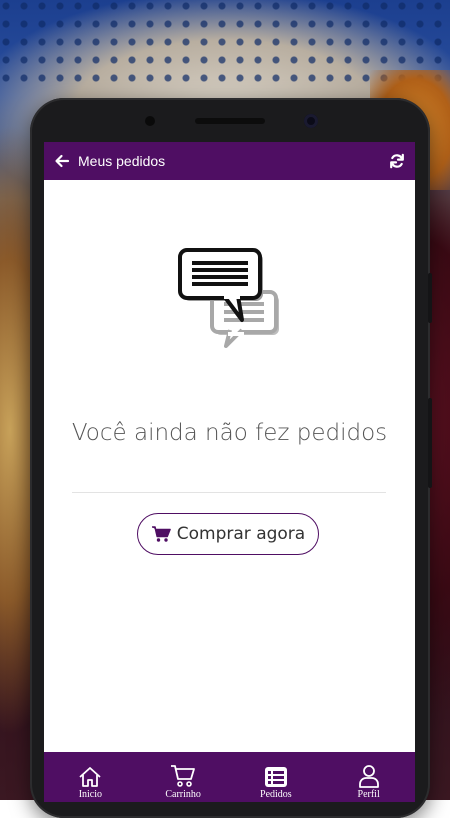 The image size is (450, 818). Describe the element at coordinates (229, 492) in the screenshot. I see `divider` at that location.